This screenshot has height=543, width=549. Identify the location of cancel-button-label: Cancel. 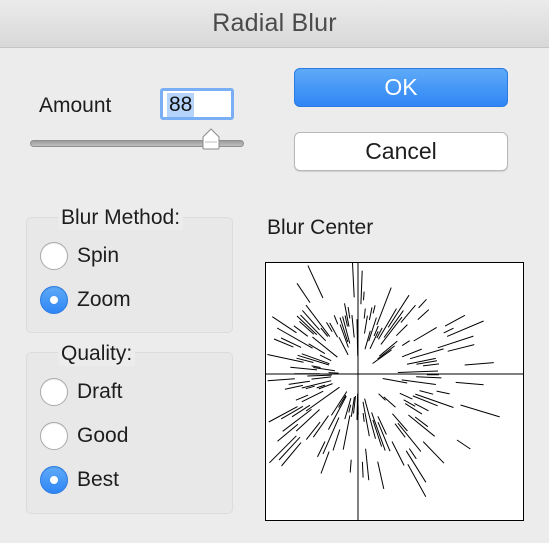
(401, 151).